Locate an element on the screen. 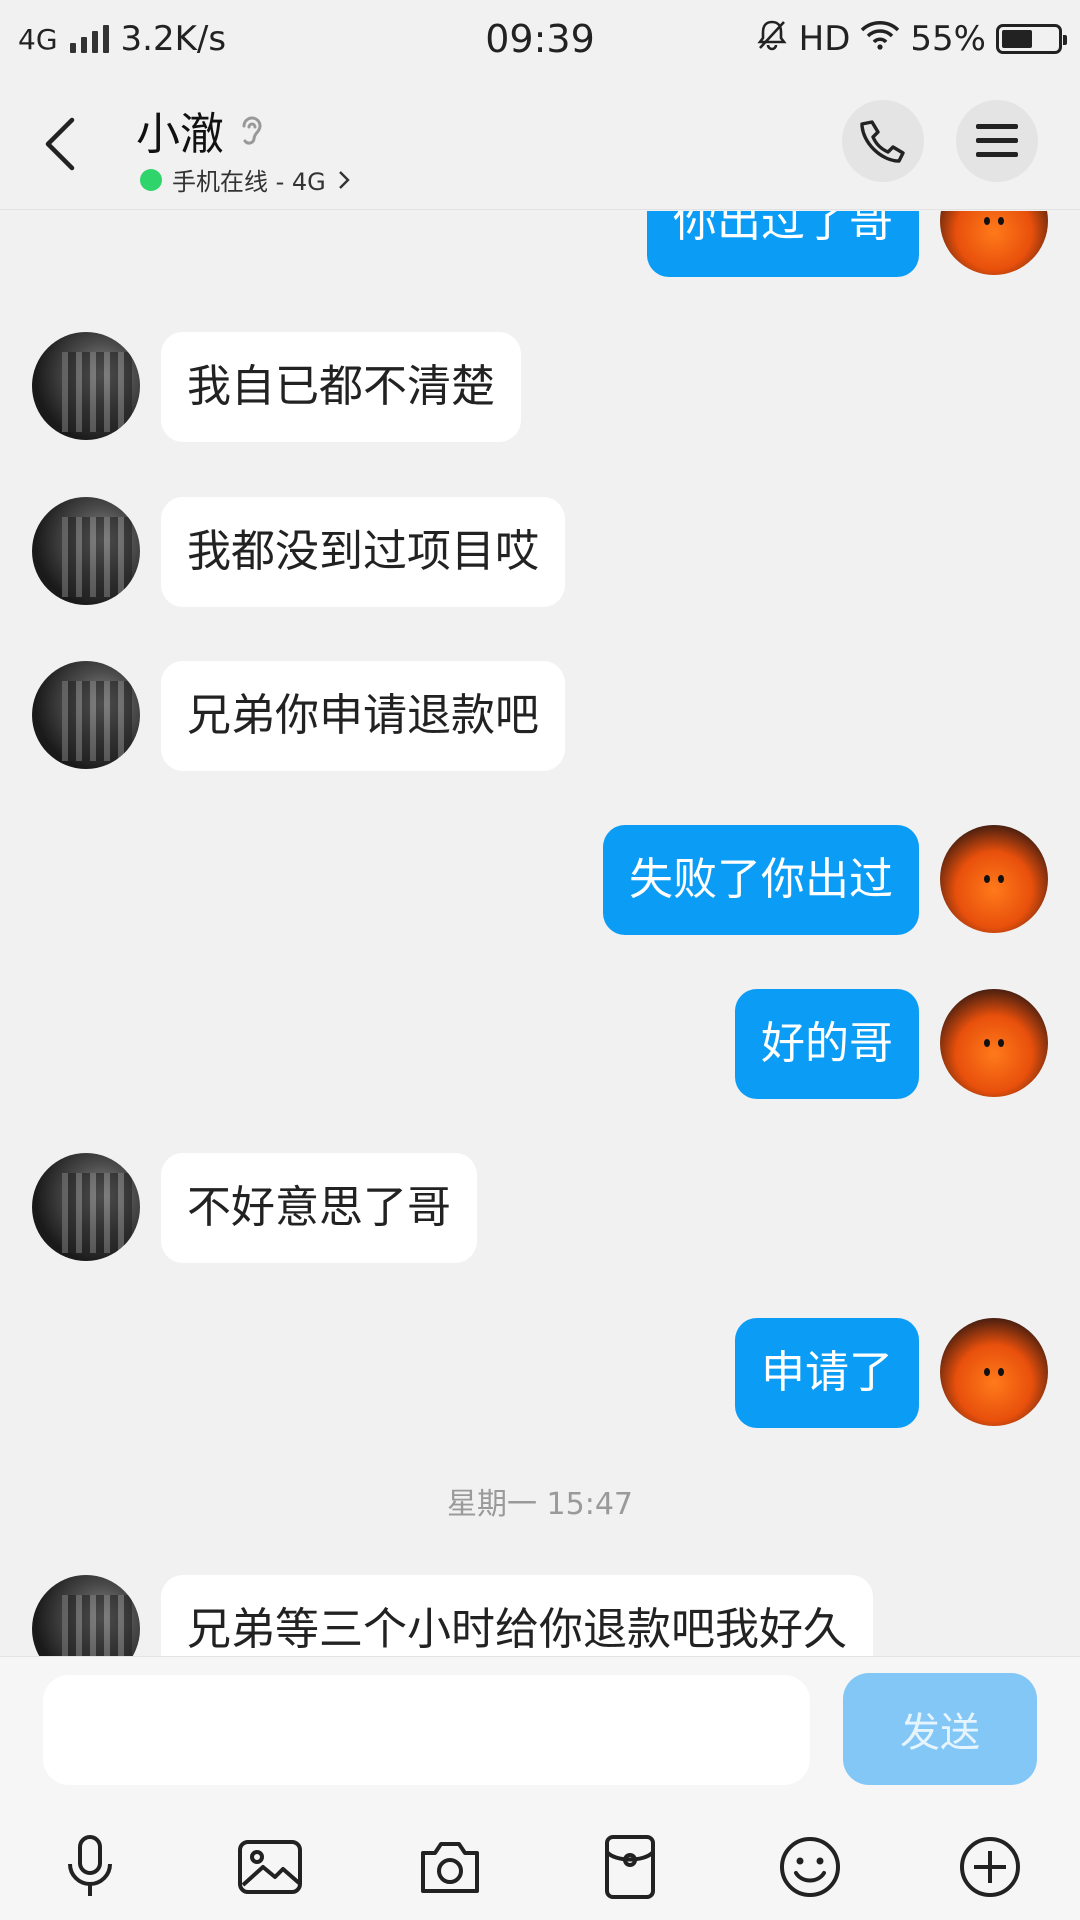 This screenshot has width=1080, height=1920. call-button is located at coordinates (883, 141).